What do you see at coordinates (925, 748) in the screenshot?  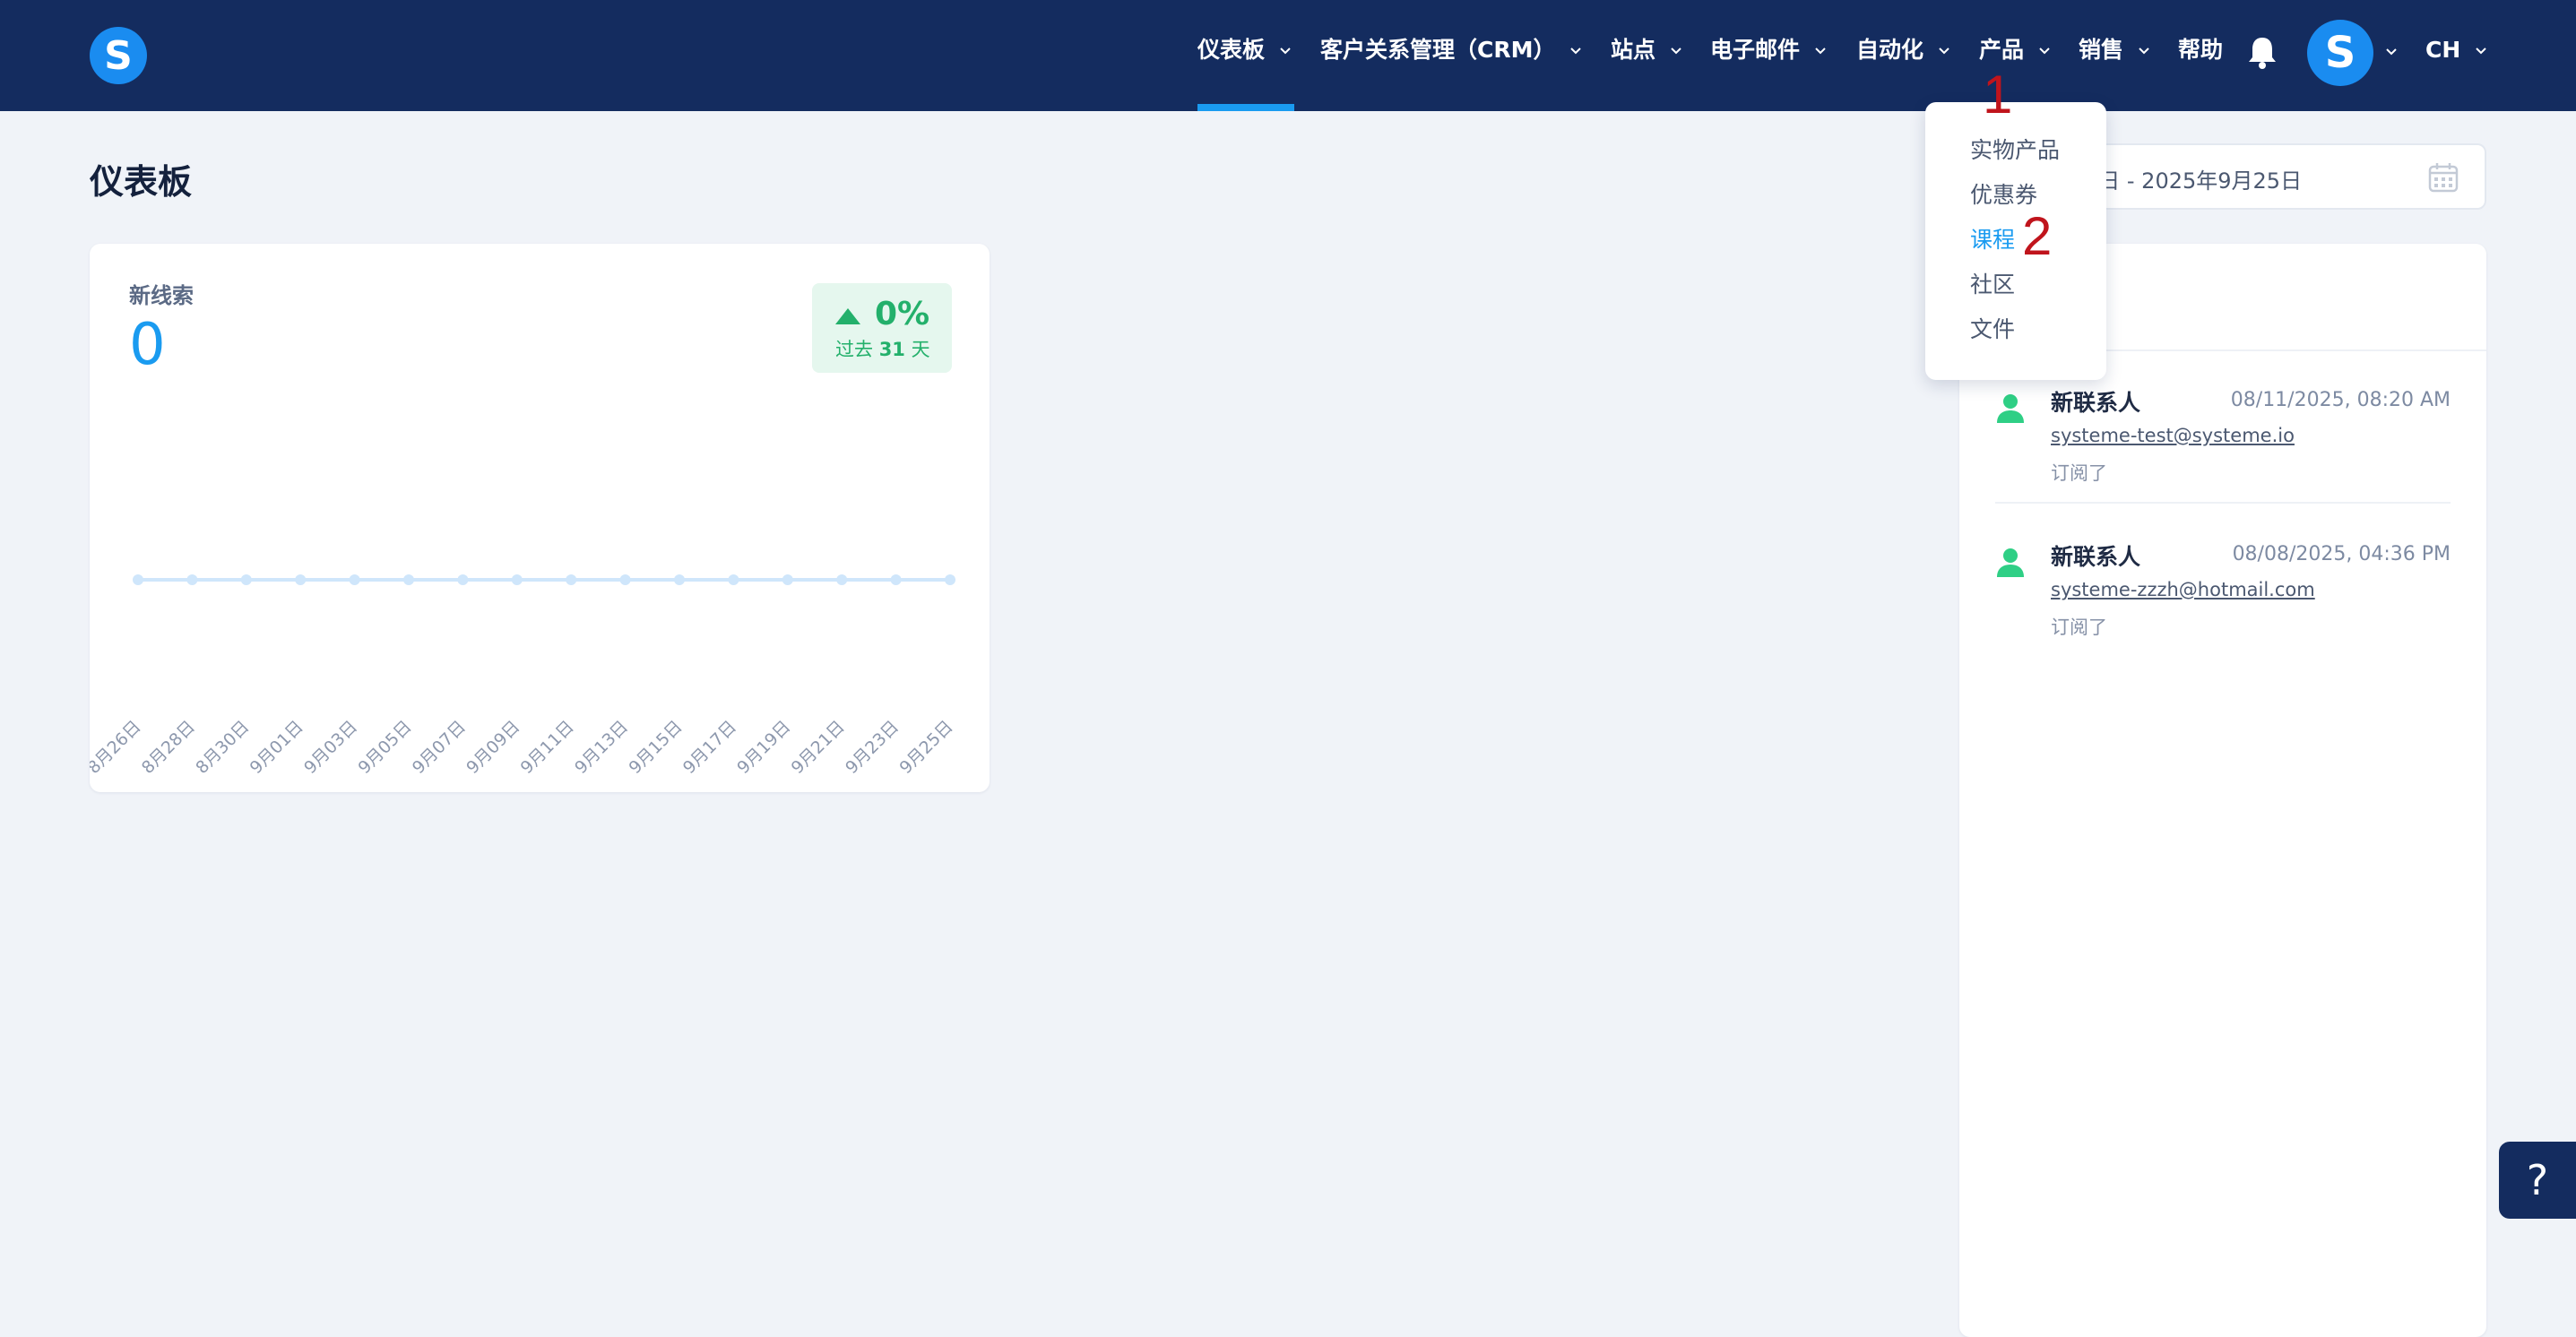 I see `x-tick-label: 9月25日` at bounding box center [925, 748].